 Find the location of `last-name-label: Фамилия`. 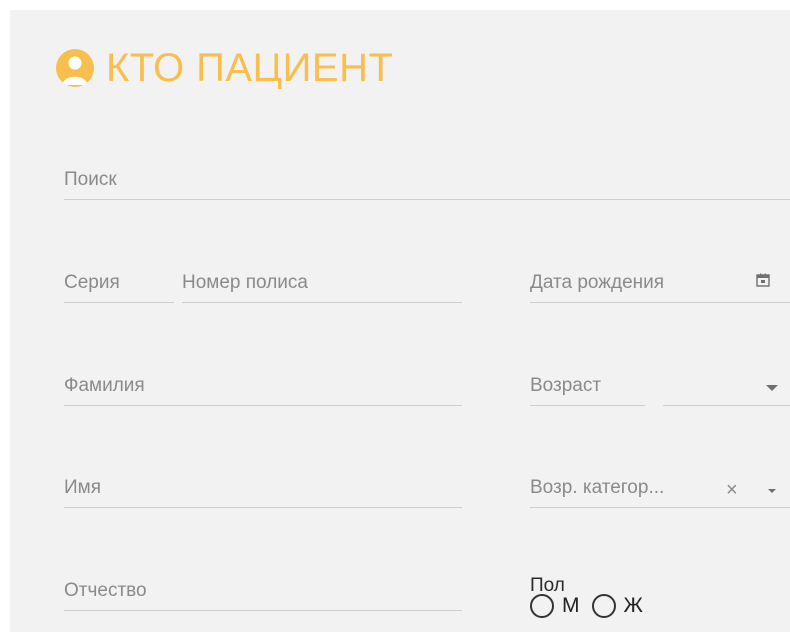

last-name-label: Фамилия is located at coordinates (104, 385).